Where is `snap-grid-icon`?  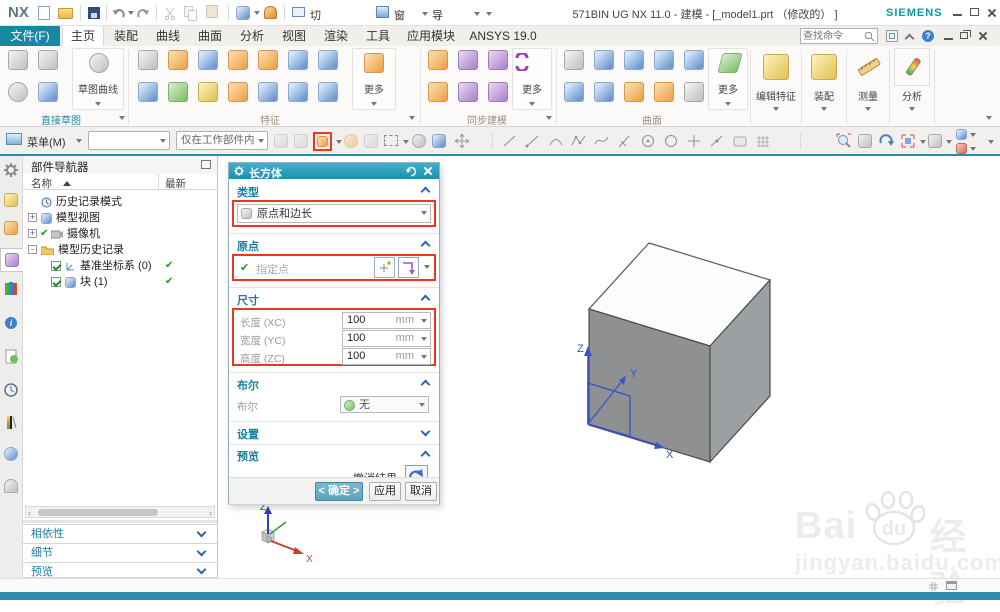
snap-grid-icon is located at coordinates (763, 141).